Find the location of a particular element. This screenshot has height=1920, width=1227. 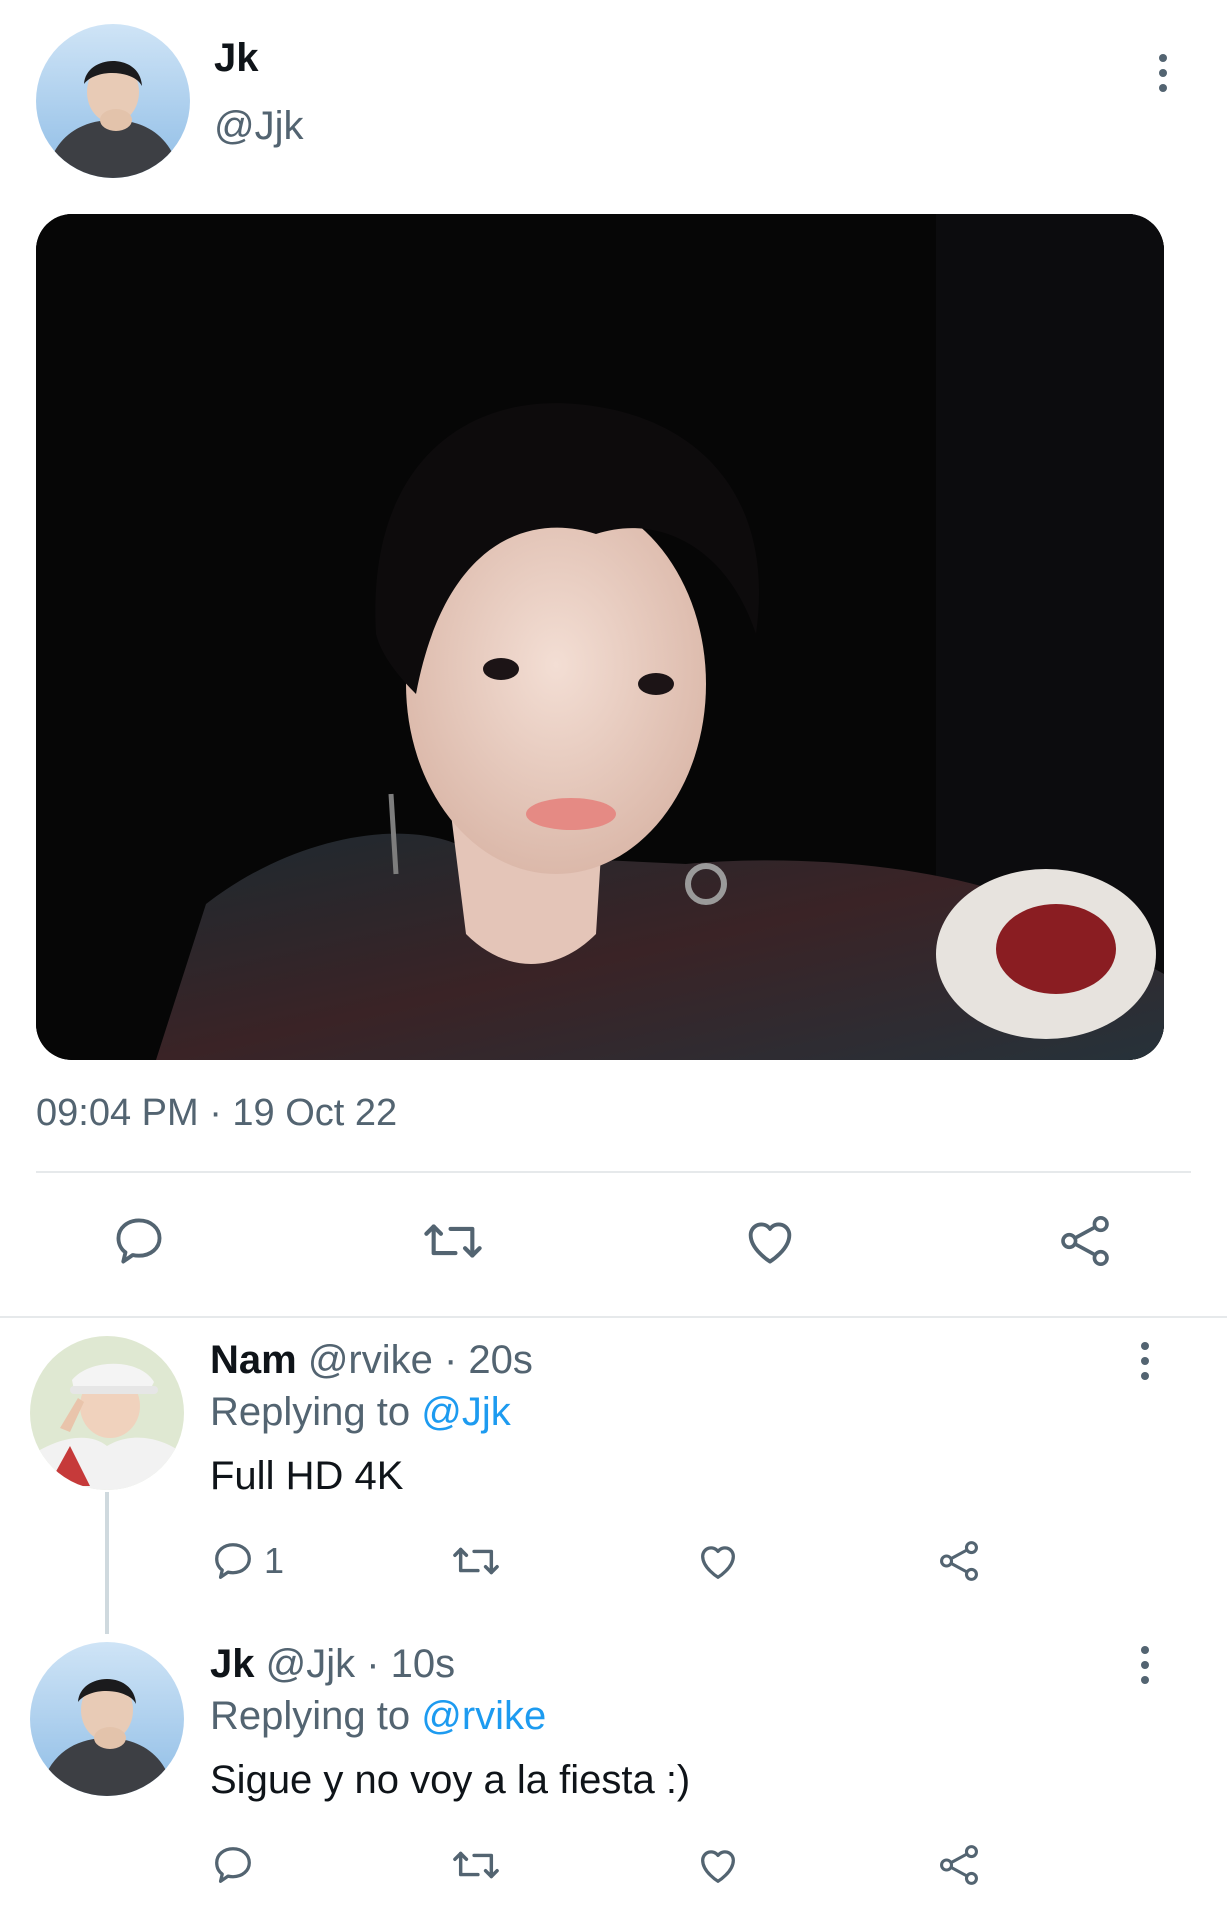

reply-button: 1 is located at coordinates (247, 1561).